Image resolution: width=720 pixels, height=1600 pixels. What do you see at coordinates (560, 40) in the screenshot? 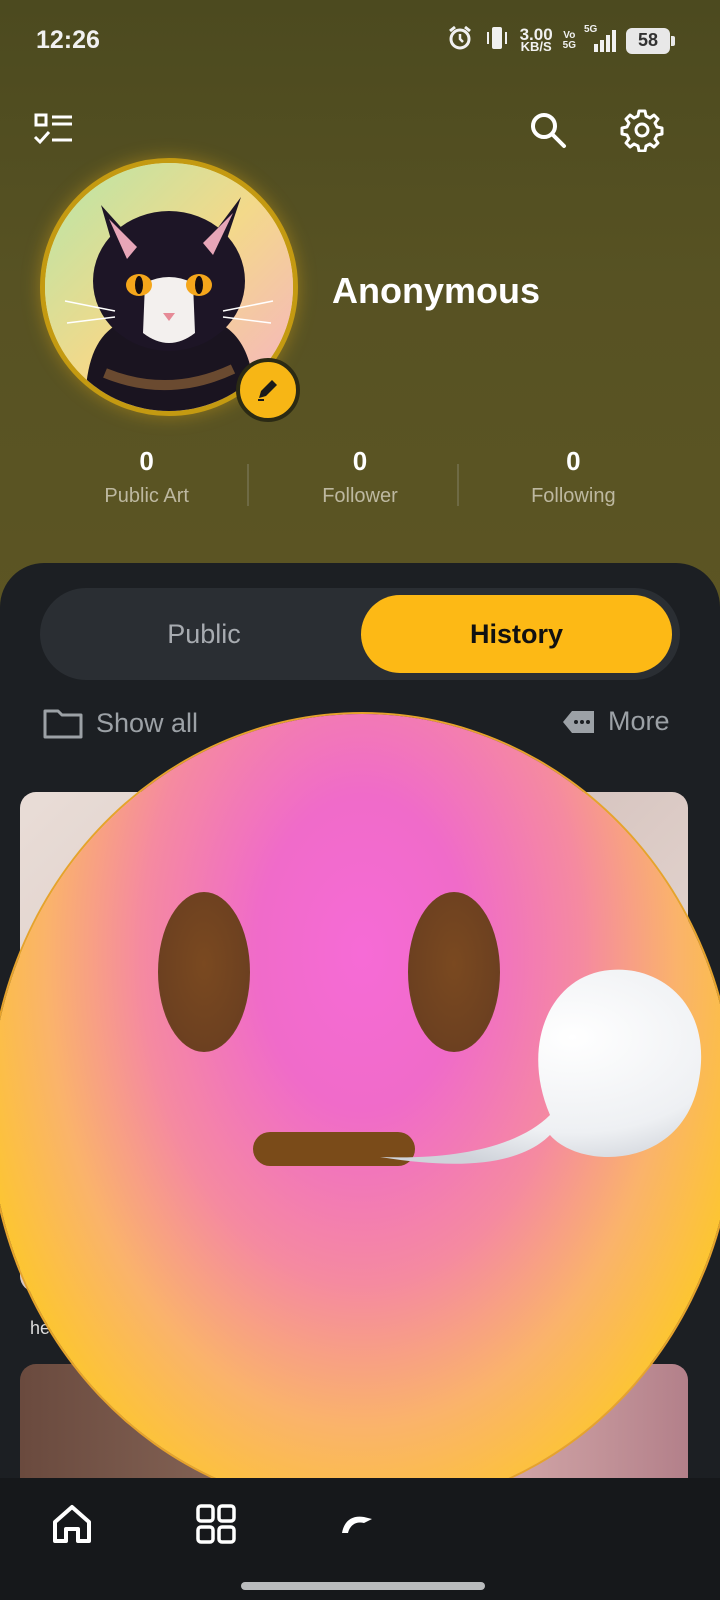
I see `status-icons: 3.00 KB/S Vo 5G 5G 58` at bounding box center [560, 40].